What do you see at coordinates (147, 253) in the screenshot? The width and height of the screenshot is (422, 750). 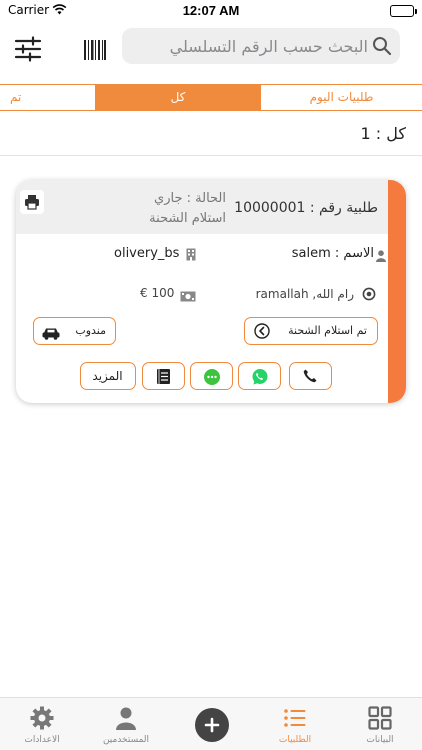 I see `store-name: olivery_bs` at bounding box center [147, 253].